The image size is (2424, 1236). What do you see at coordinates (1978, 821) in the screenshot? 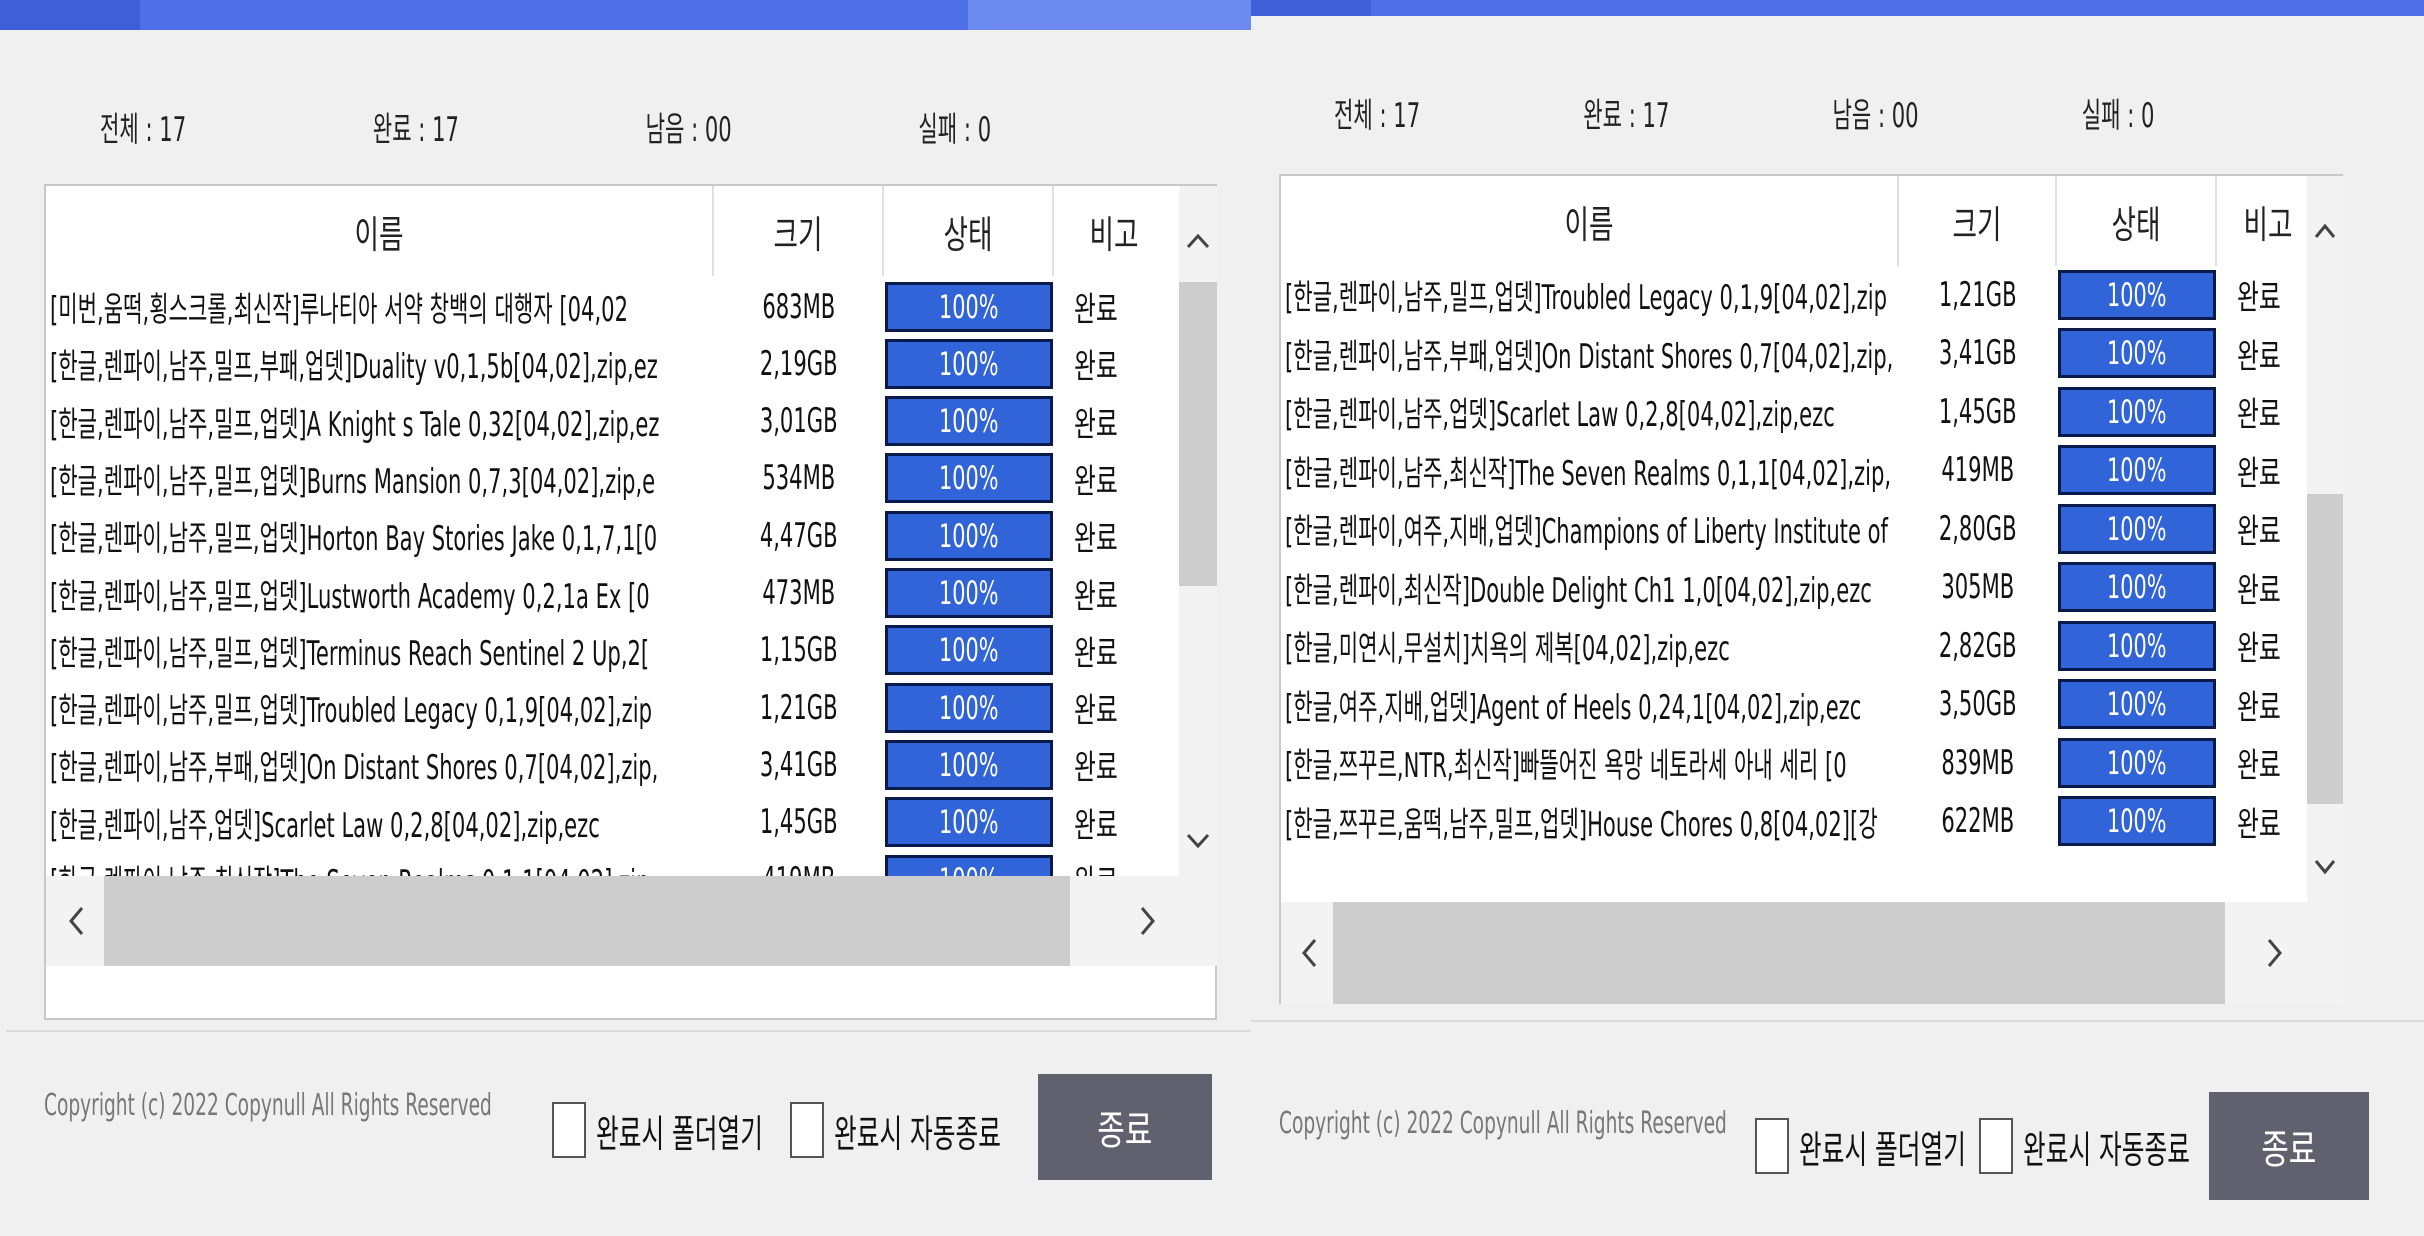
I see `file-size: 622MB` at bounding box center [1978, 821].